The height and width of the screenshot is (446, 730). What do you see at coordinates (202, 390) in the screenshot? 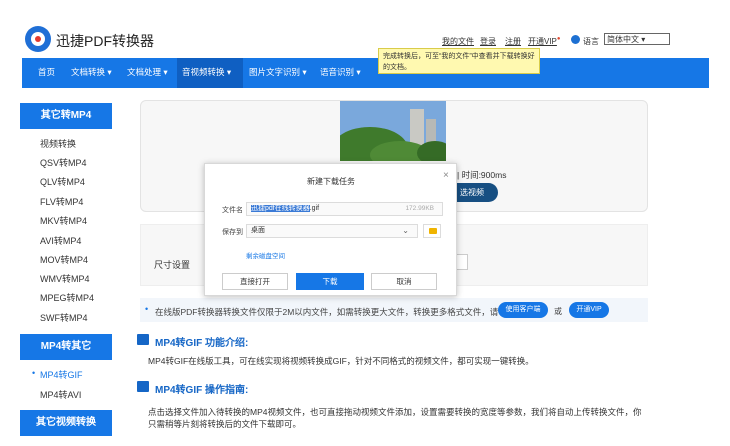
I see `guide-title: MP4转GIF 操作指南:` at bounding box center [202, 390].